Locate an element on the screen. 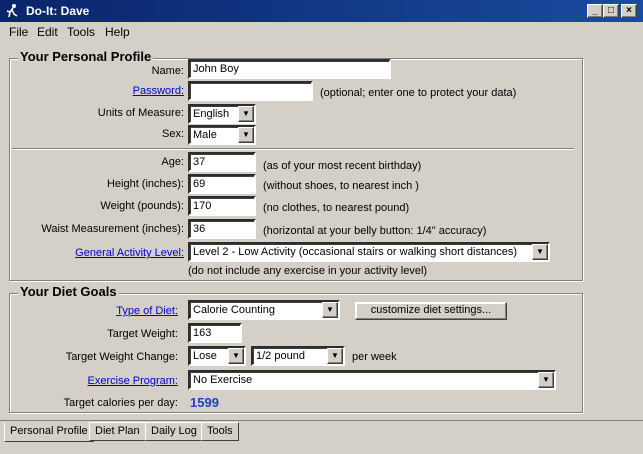 The width and height of the screenshot is (643, 454). title-bar: Do-It: Dave _ □ × is located at coordinates (321, 11).